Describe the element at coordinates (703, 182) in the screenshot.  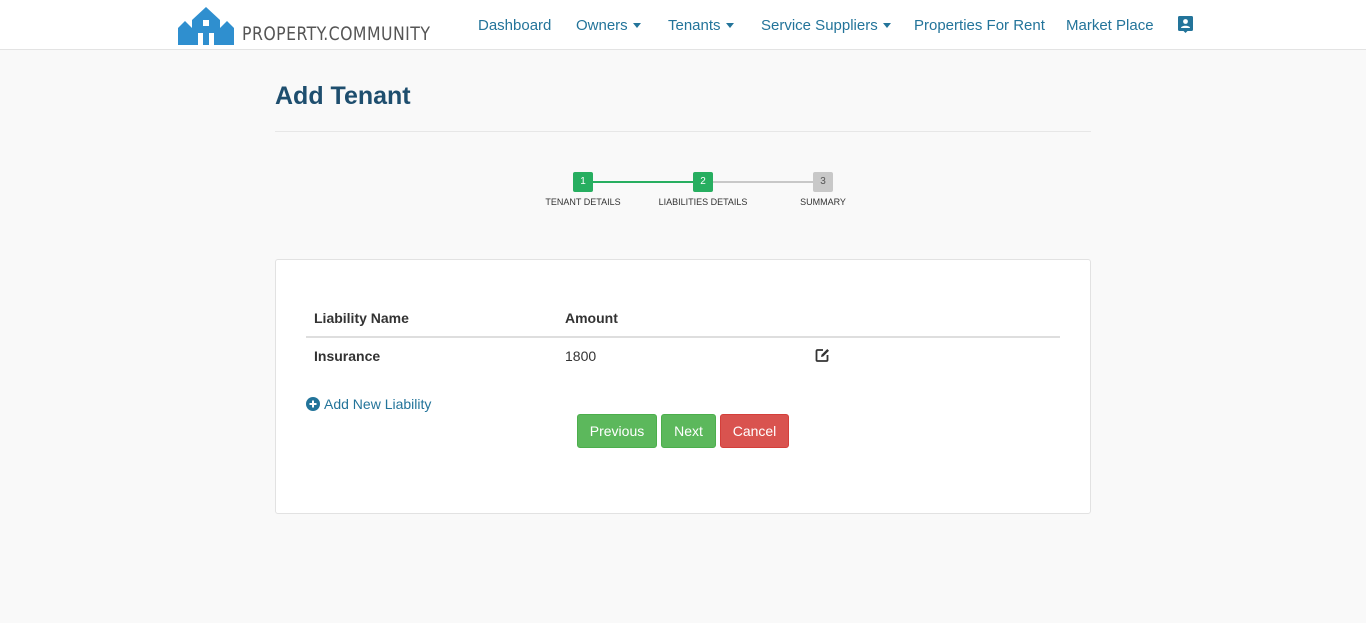
I see `step-2-indicator: 2` at that location.